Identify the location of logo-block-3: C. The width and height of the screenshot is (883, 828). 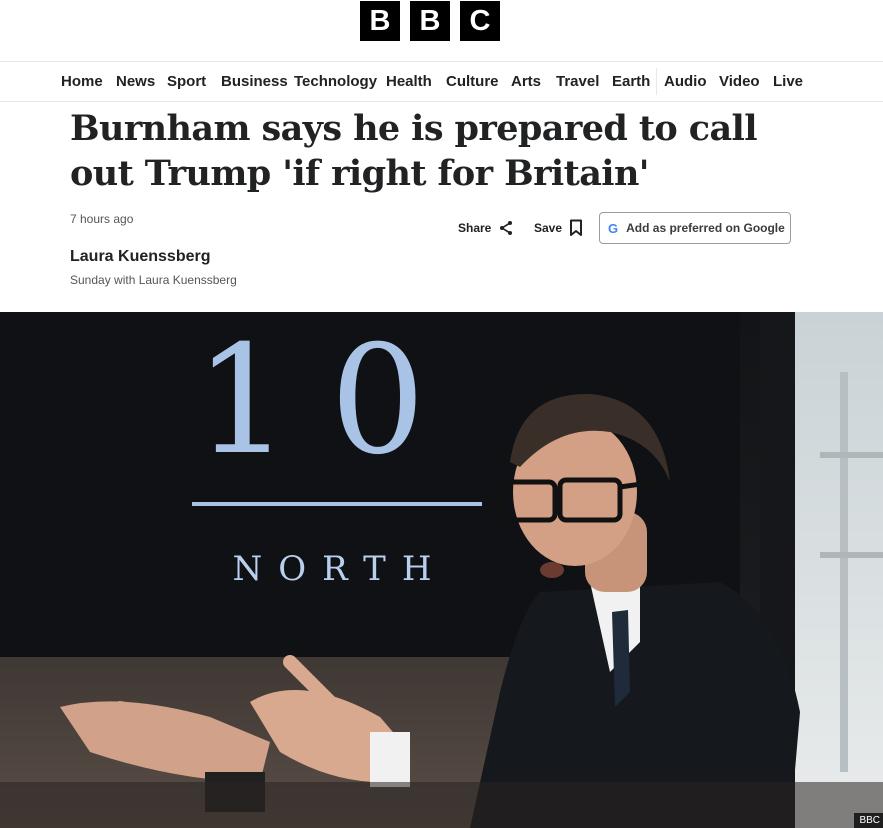
(480, 21).